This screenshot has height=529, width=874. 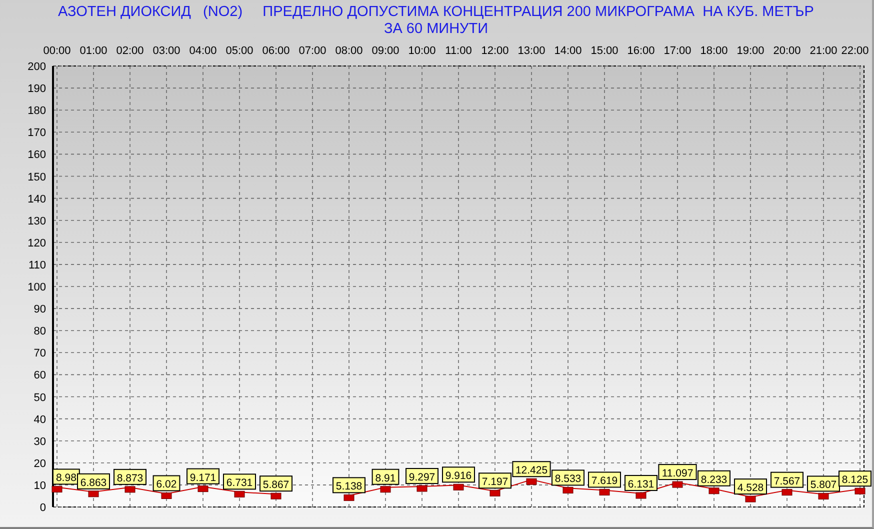 I want to click on x-axis-label: 06:00, so click(x=276, y=51).